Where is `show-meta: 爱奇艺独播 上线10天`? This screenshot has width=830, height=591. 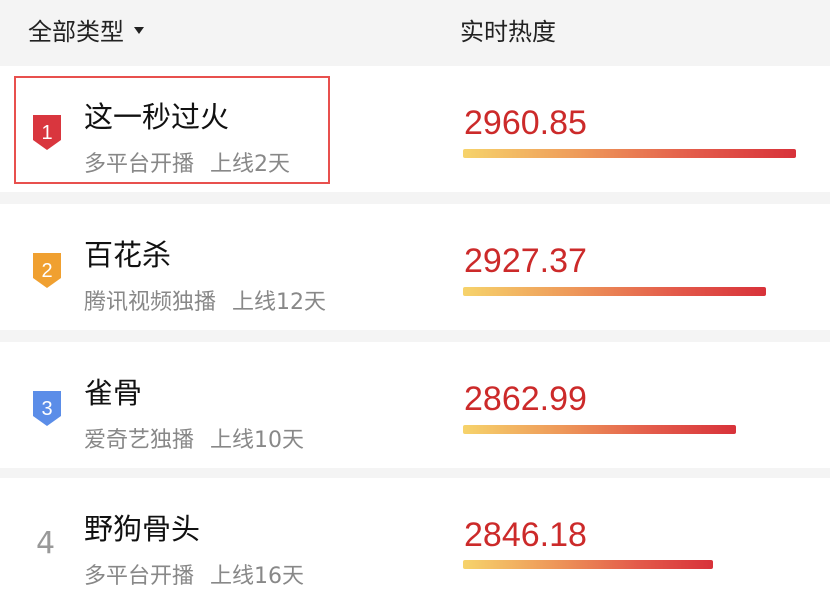 show-meta: 爱奇艺独播 上线10天 is located at coordinates (194, 438).